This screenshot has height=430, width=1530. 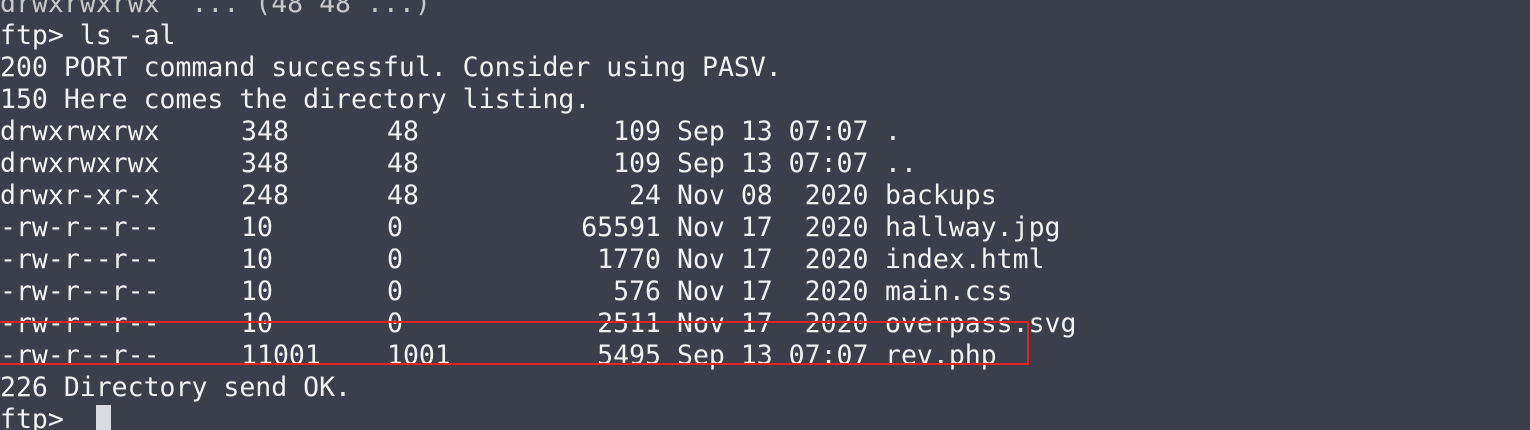 What do you see at coordinates (637, 291) in the screenshot?
I see `file-size: 576` at bounding box center [637, 291].